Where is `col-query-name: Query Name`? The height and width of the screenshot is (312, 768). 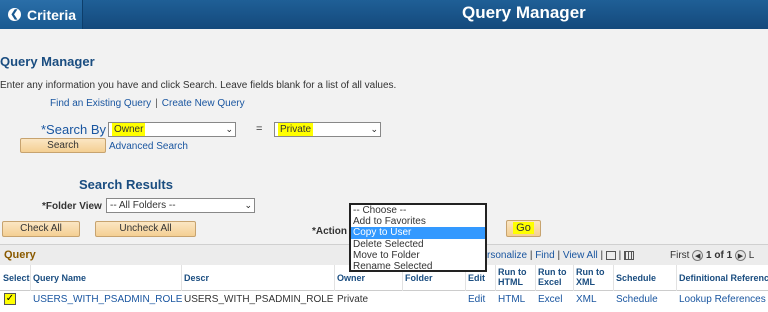
col-query-name: Query Name is located at coordinates (59, 278).